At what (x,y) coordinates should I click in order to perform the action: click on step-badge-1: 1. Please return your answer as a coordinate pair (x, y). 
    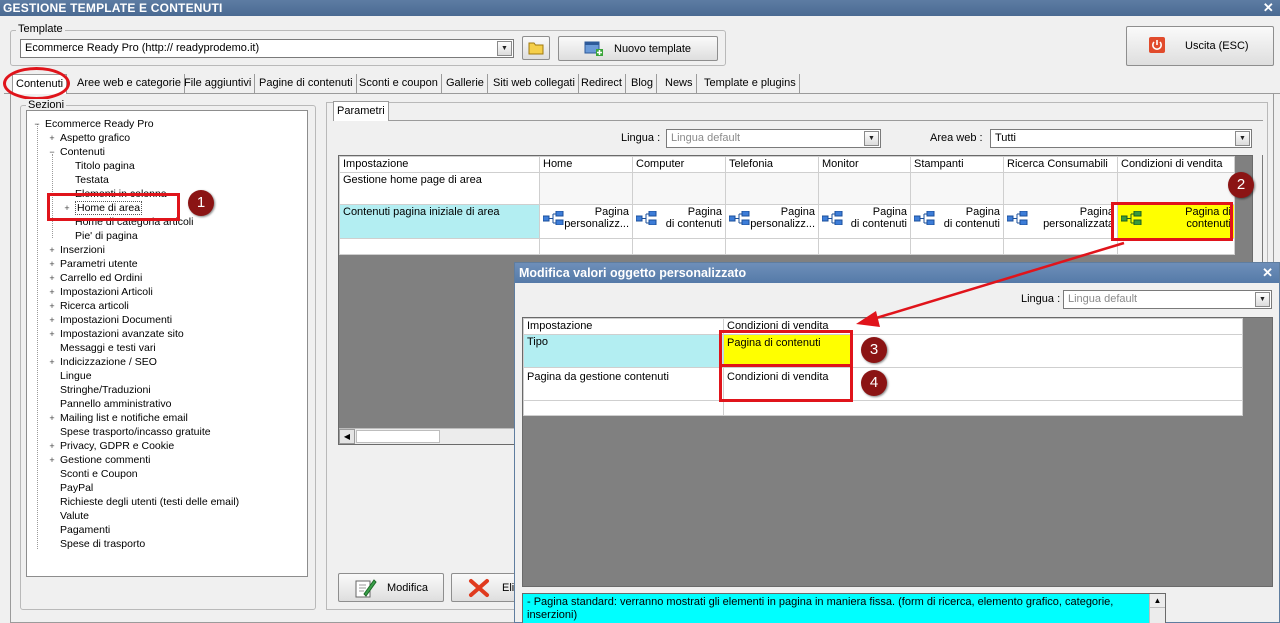
    Looking at the image, I should click on (201, 203).